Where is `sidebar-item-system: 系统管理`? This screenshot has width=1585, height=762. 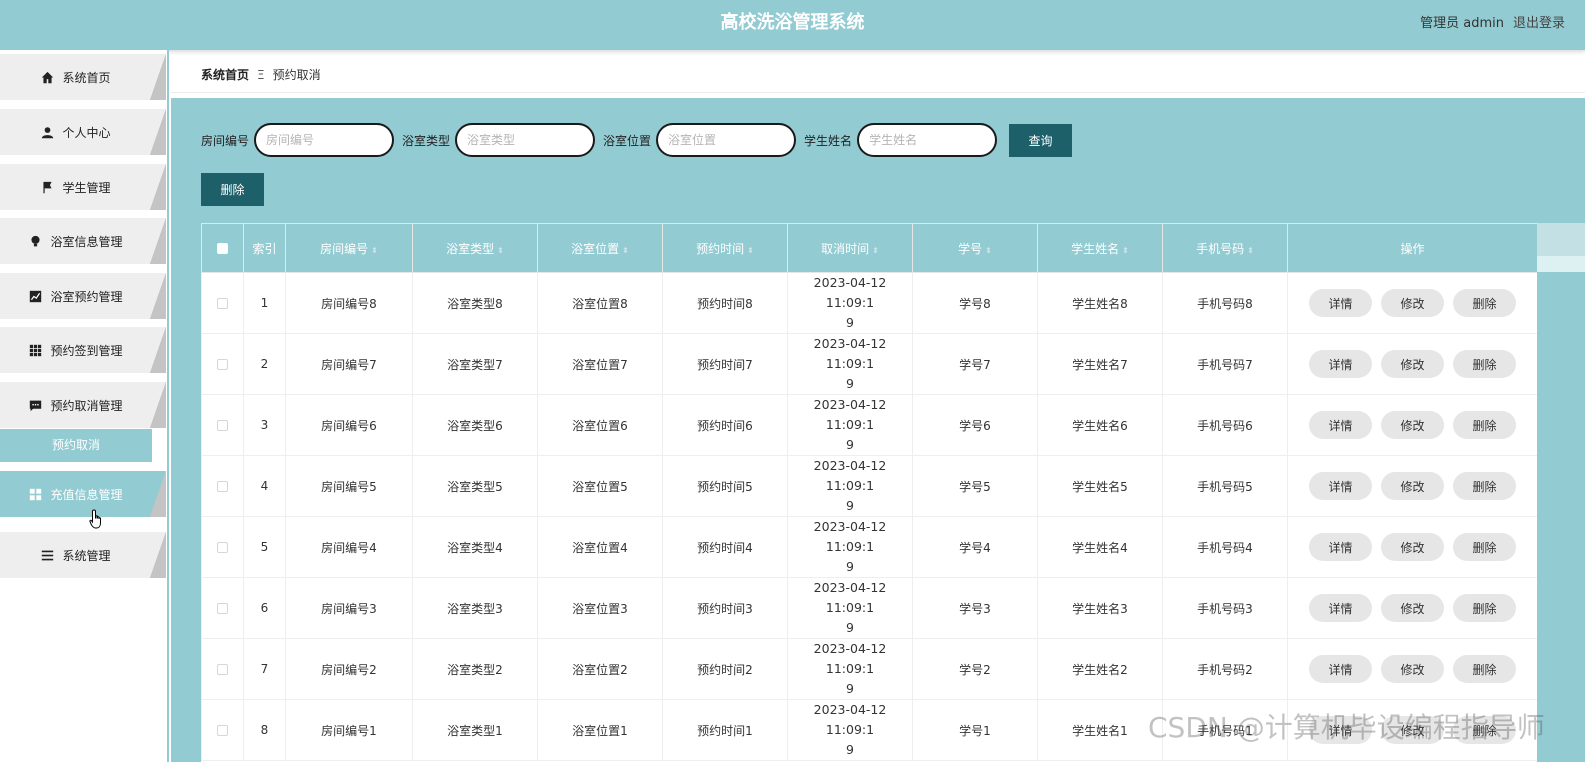 sidebar-item-system: 系统管理 is located at coordinates (83, 555).